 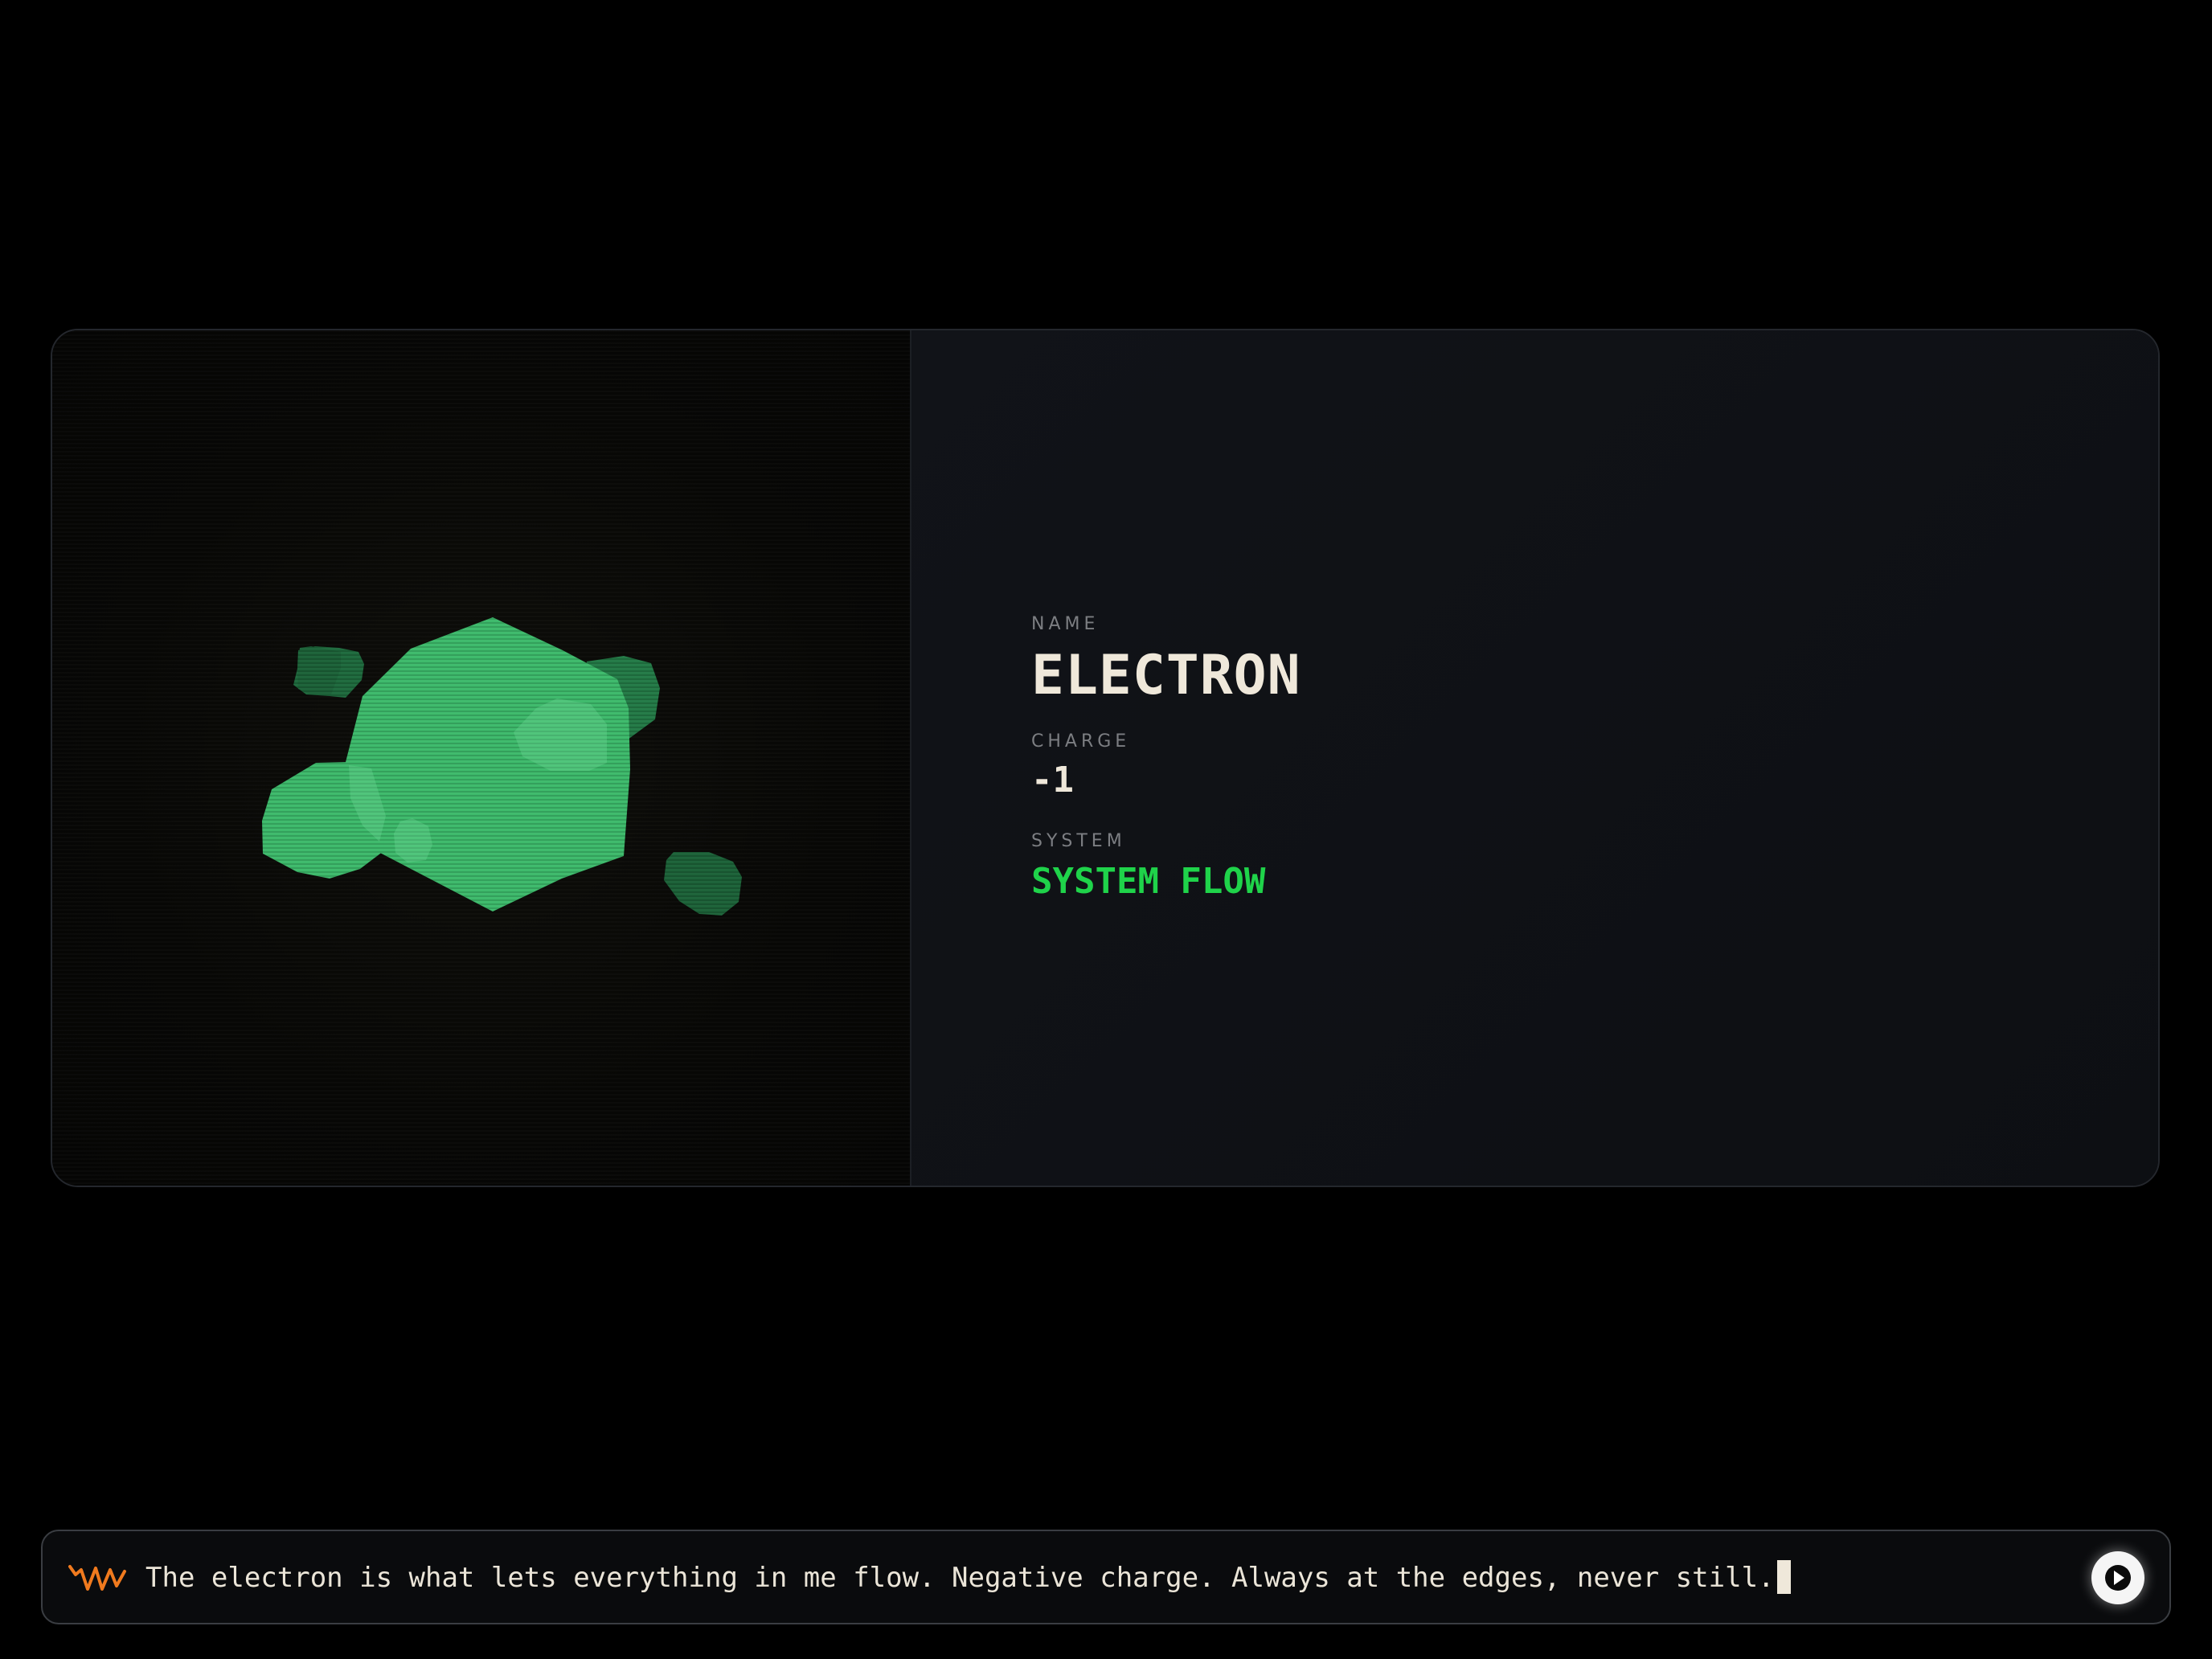 What do you see at coordinates (1081, 741) in the screenshot?
I see `charge-label: CHARGE` at bounding box center [1081, 741].